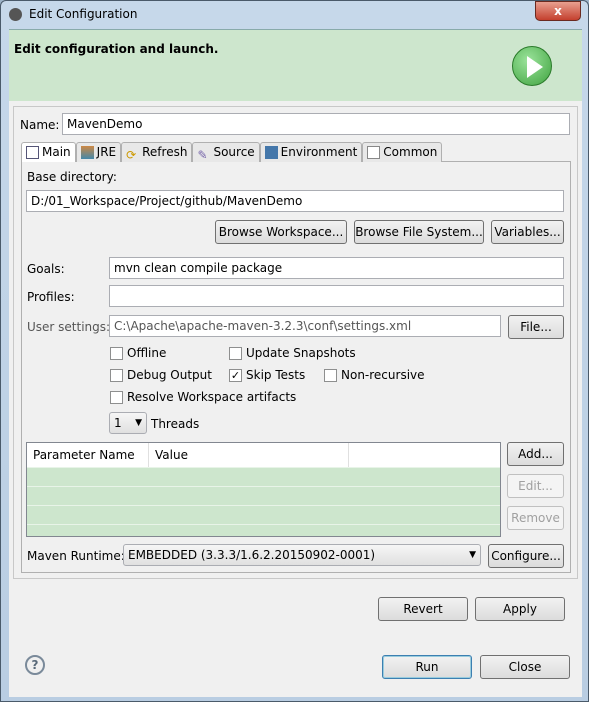 Image resolution: width=589 pixels, height=702 pixels. What do you see at coordinates (427, 667) in the screenshot?
I see `run-button: Run` at bounding box center [427, 667].